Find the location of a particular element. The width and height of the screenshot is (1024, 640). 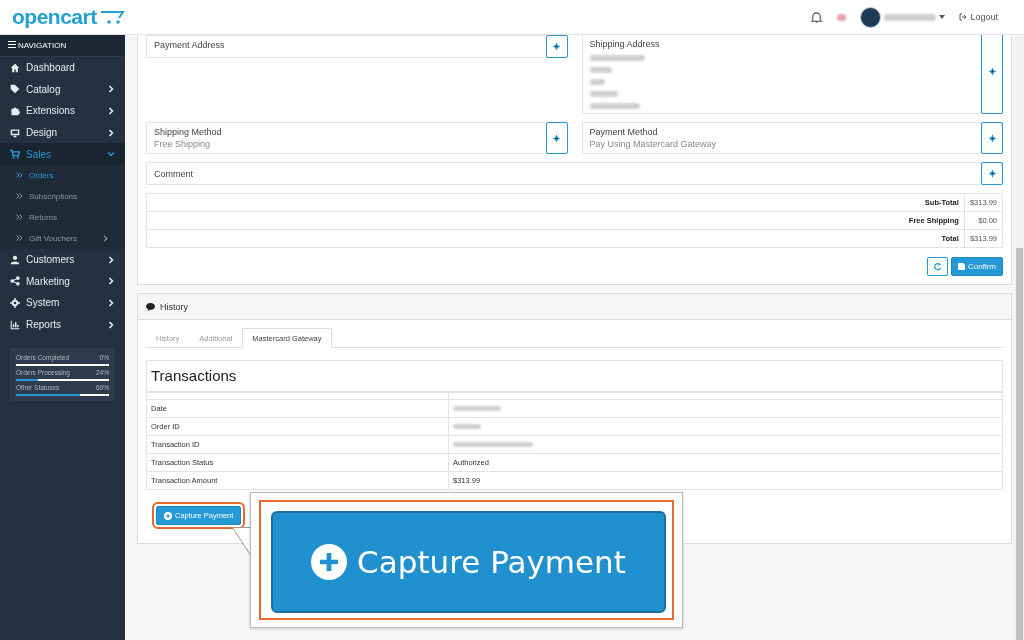

comment-icon is located at coordinates (150, 306).